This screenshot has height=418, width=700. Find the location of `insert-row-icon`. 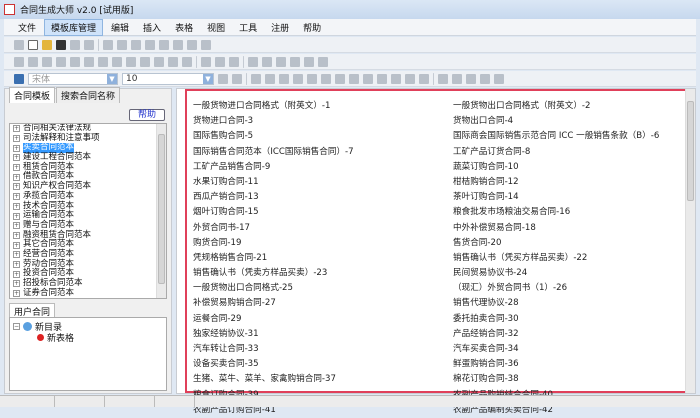

insert-row-icon is located at coordinates (19, 61).